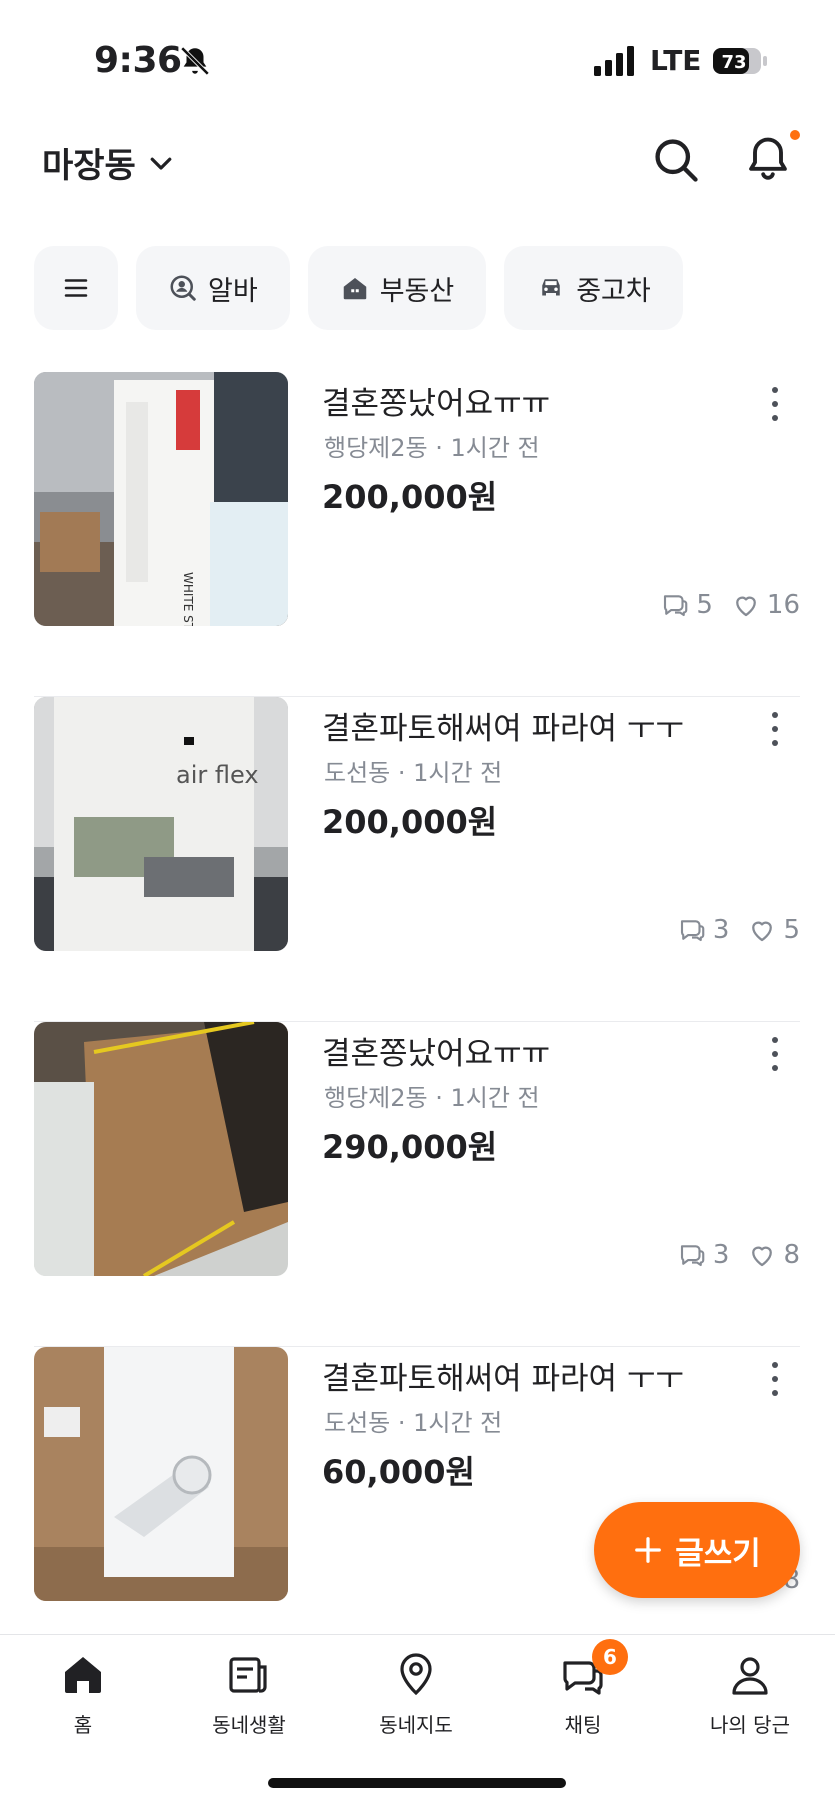  I want to click on like-count: 5, so click(791, 930).